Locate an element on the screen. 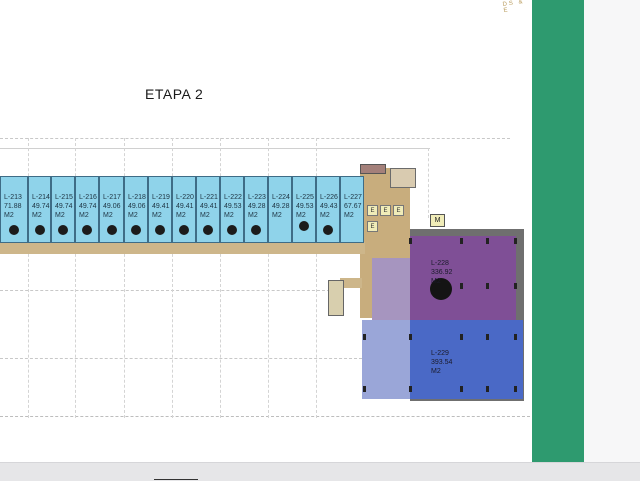 The width and height of the screenshot is (640, 481). bottom-toolbar is located at coordinates (320, 471).